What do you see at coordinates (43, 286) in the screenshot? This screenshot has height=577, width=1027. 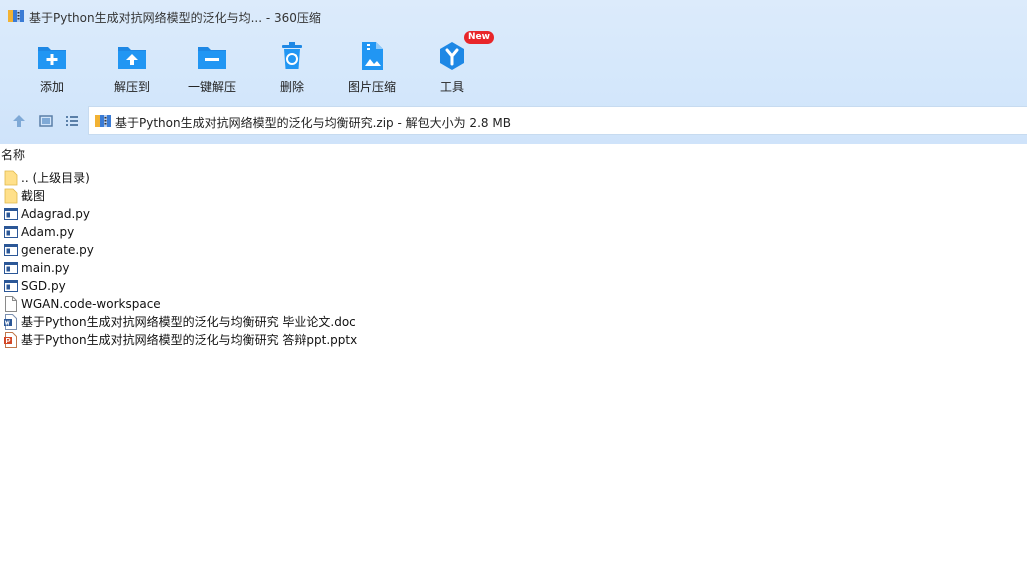 I see `file-name: SGD.py` at bounding box center [43, 286].